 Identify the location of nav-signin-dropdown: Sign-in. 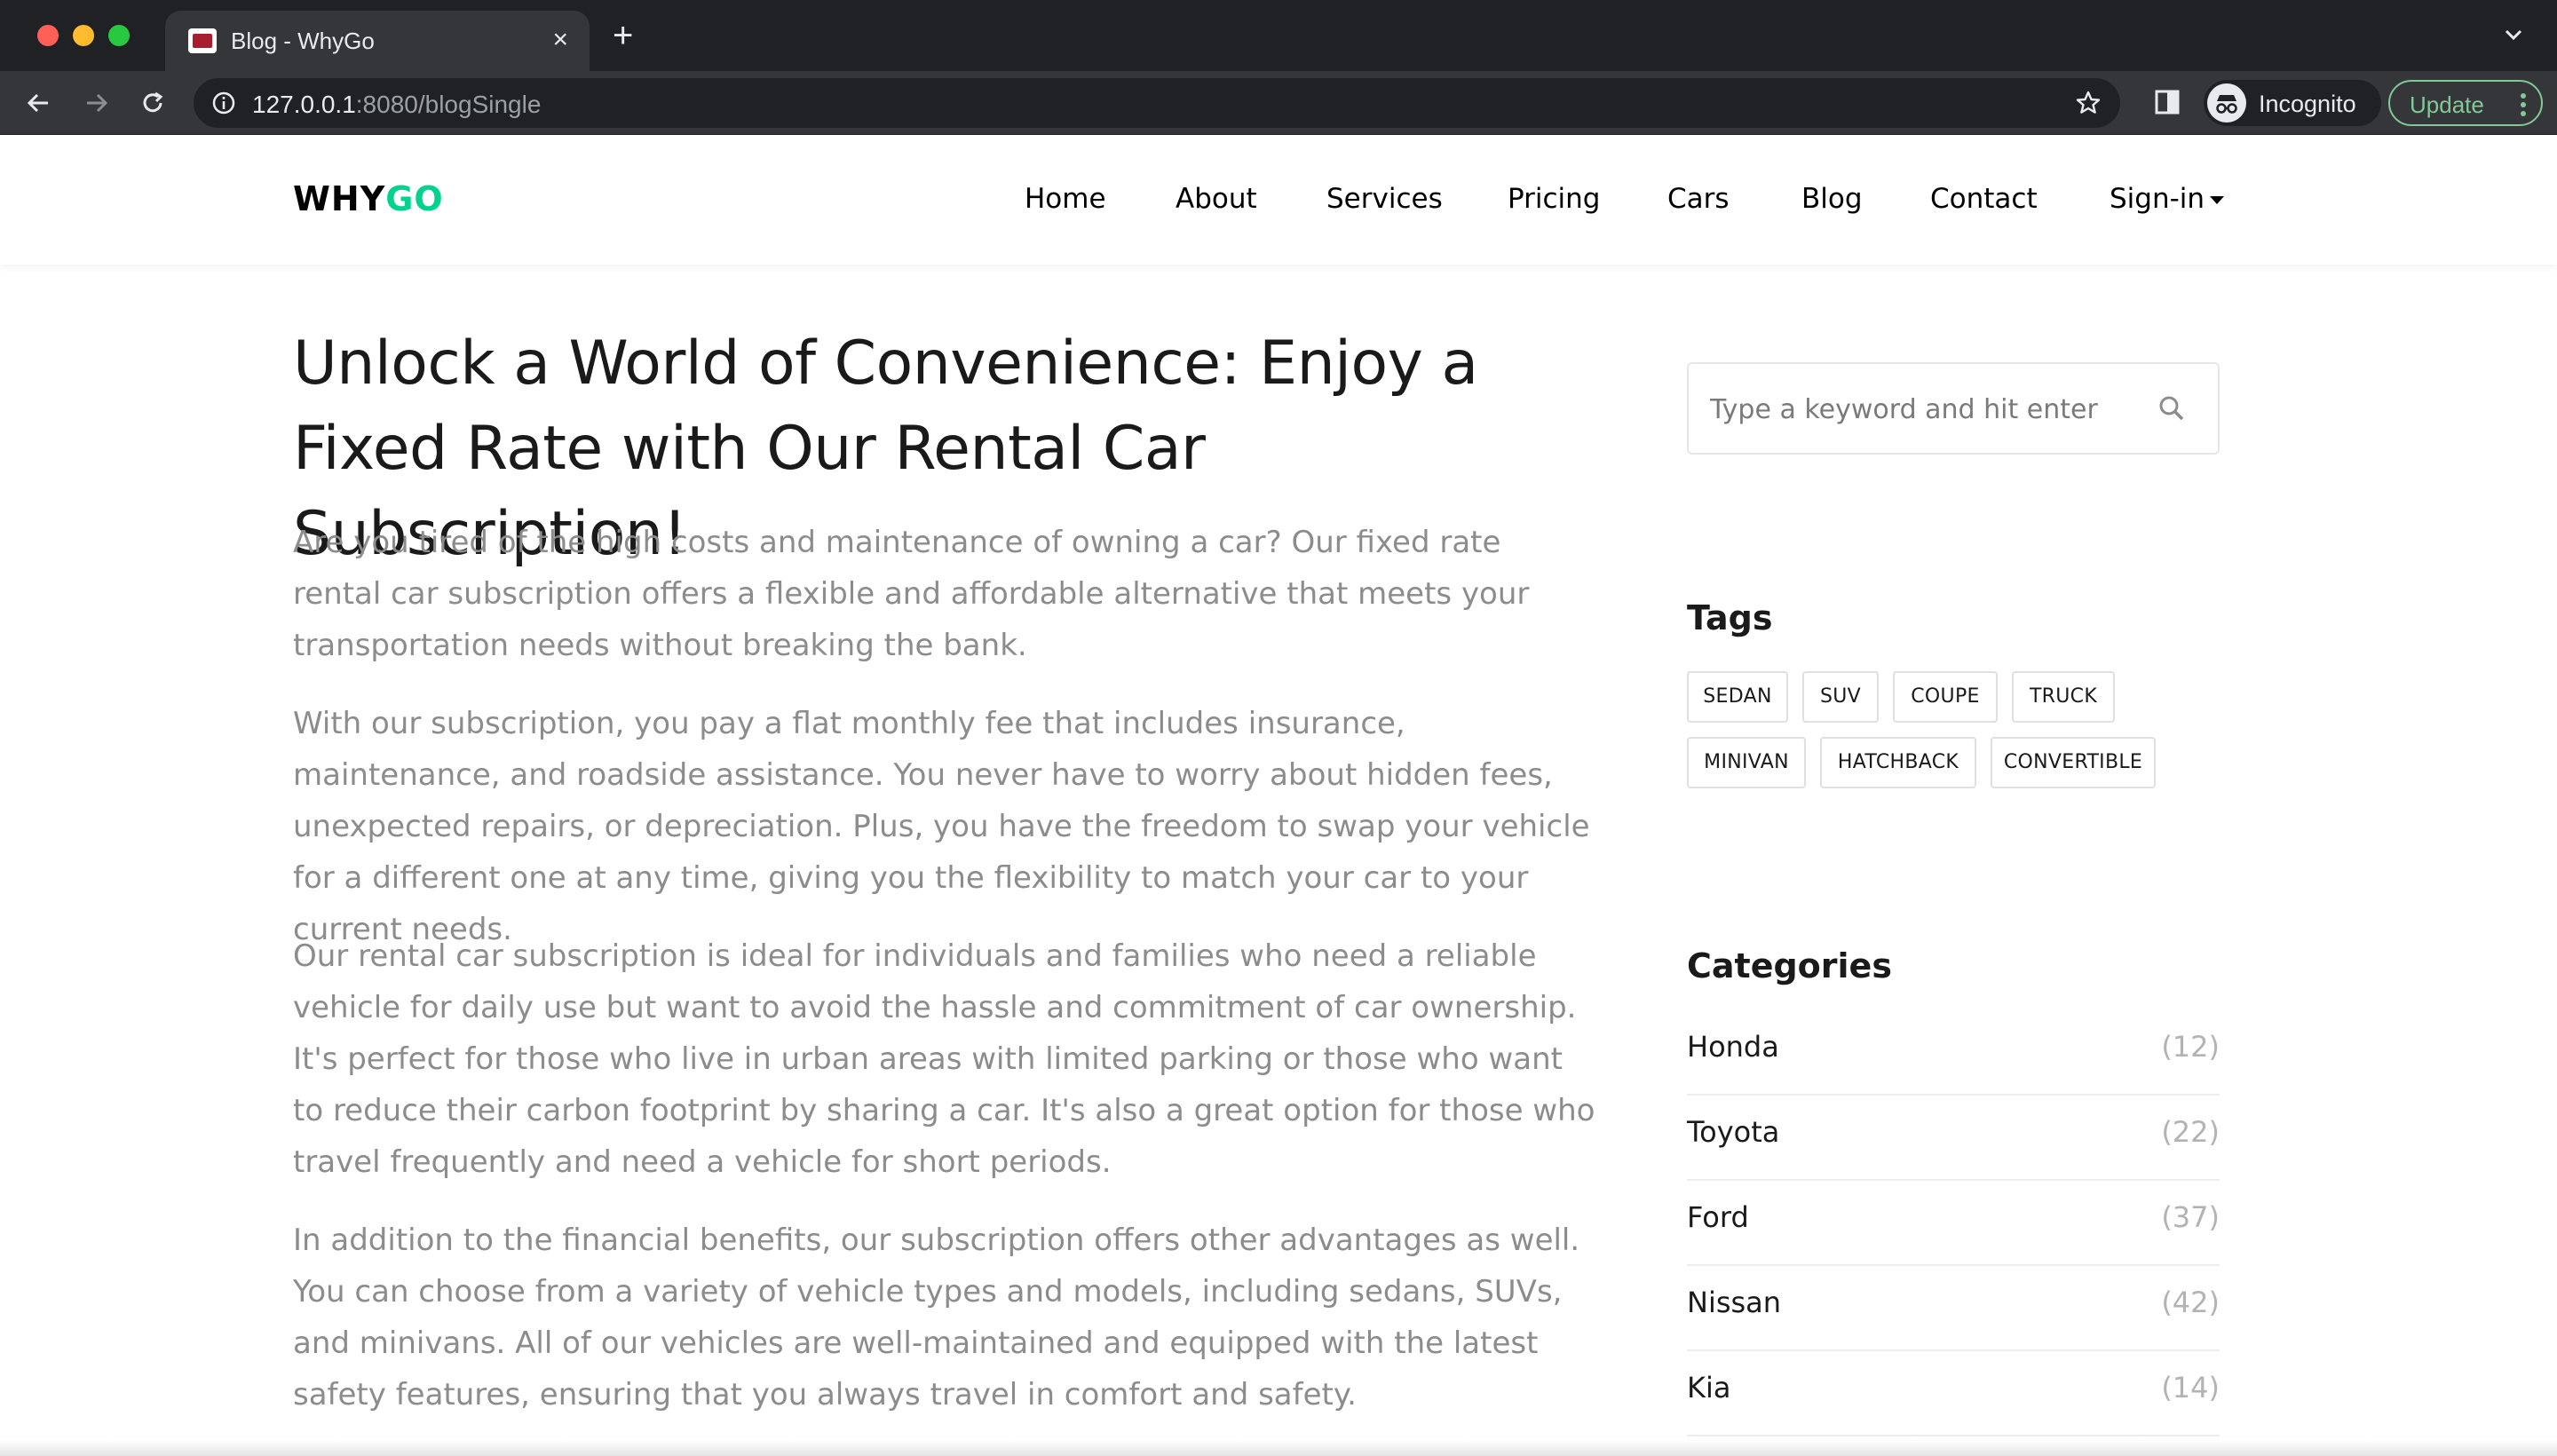
(2167, 199).